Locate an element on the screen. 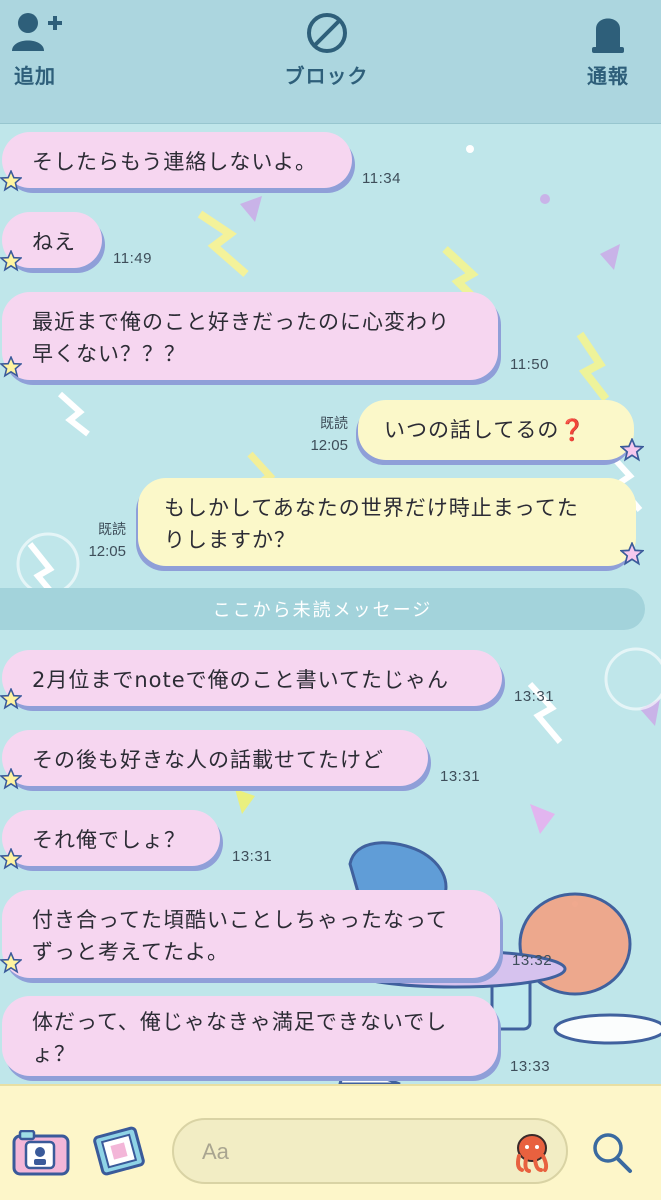 This screenshot has height=1200, width=661. message-text: それ俺でしょ？ is located at coordinates (109, 840).